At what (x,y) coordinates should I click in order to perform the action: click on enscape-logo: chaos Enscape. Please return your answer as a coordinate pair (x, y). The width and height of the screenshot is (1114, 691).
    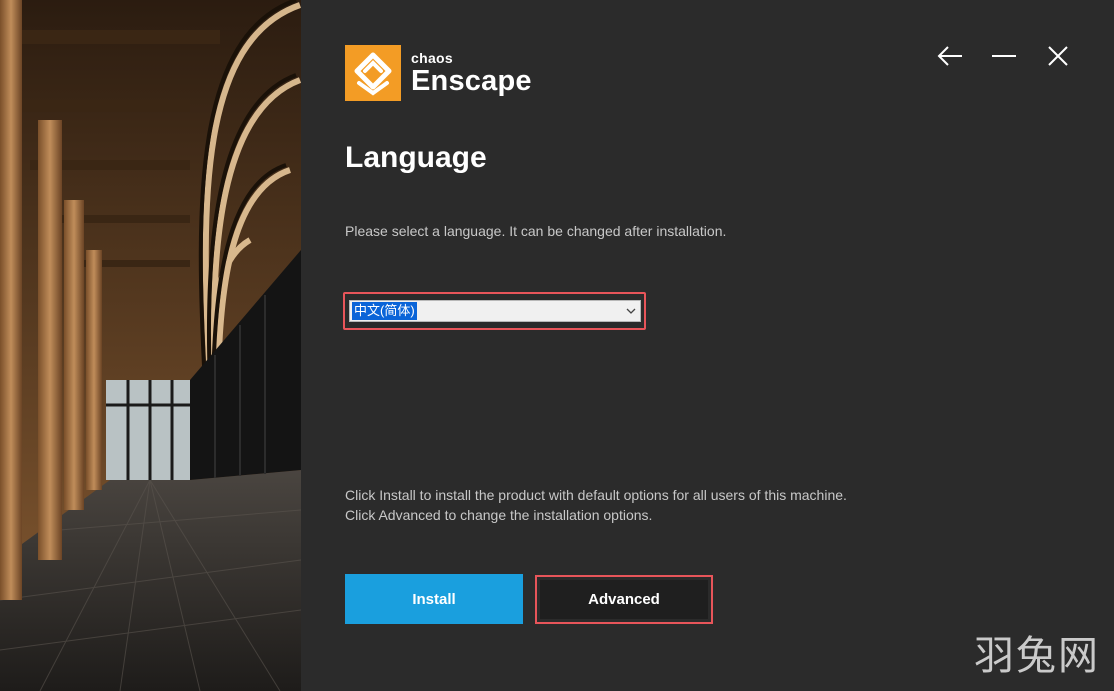
    Looking at the image, I should click on (438, 73).